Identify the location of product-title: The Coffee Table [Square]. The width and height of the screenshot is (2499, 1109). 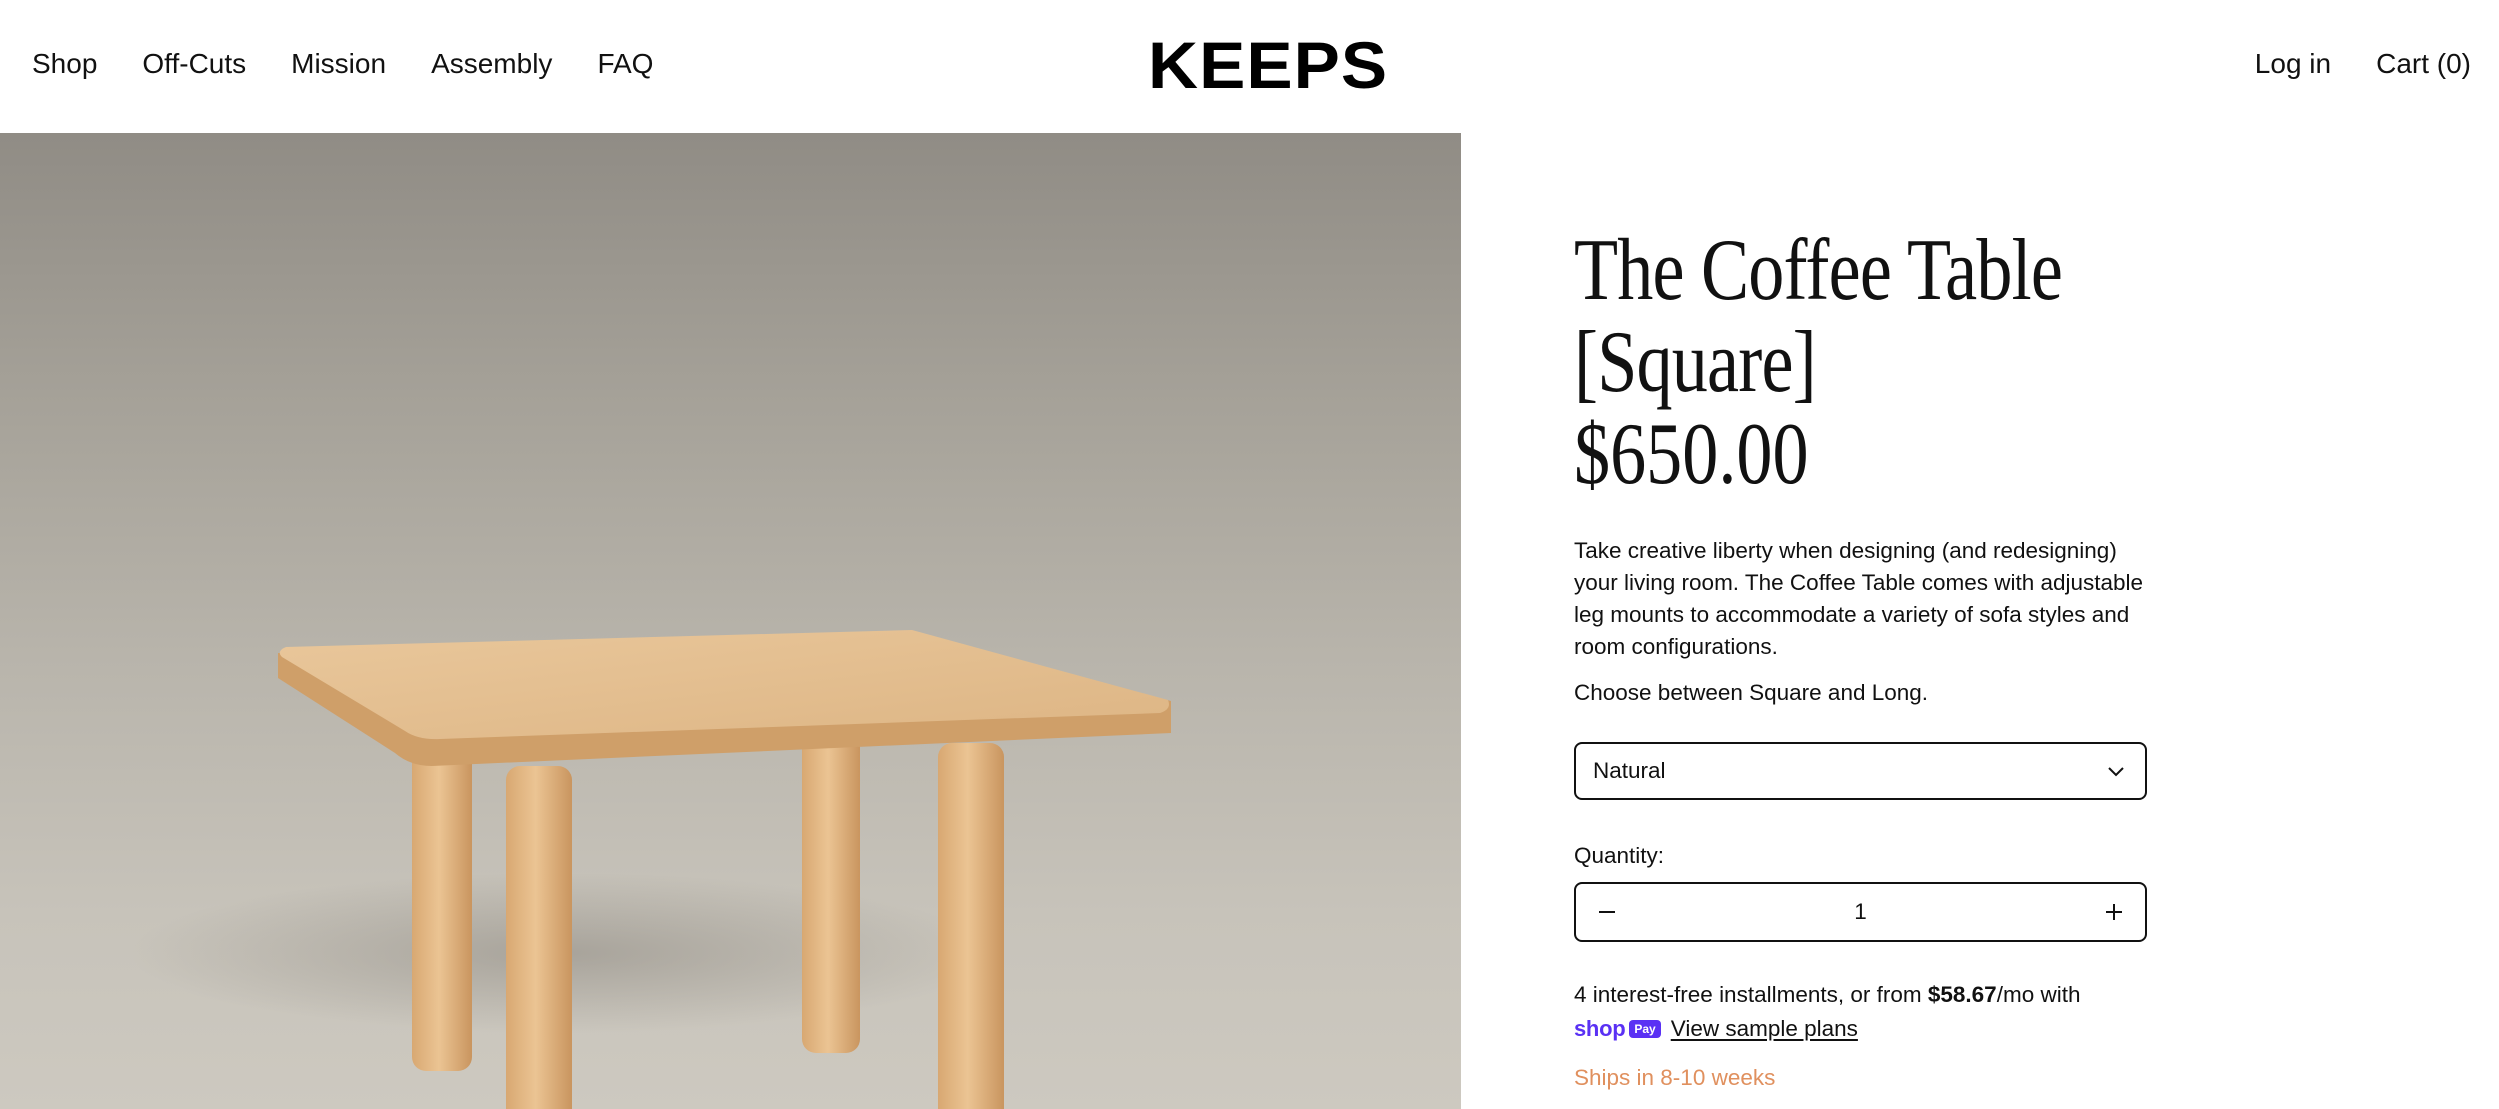
(1877, 317).